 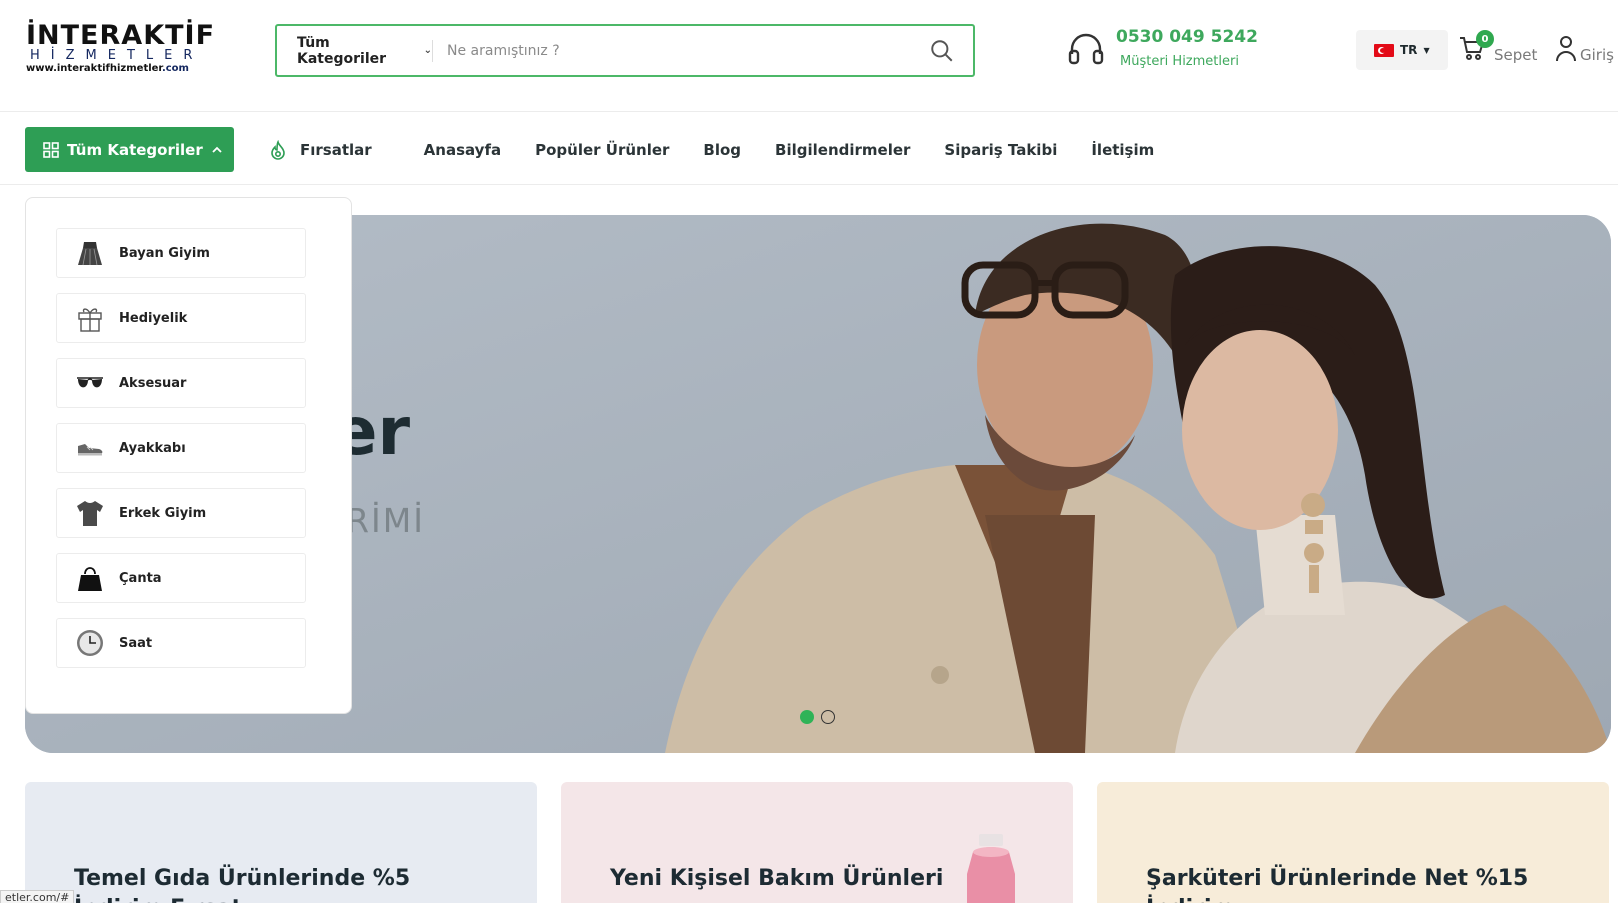 I want to click on nav-item-popular: Popüler Ürünler, so click(x=602, y=150).